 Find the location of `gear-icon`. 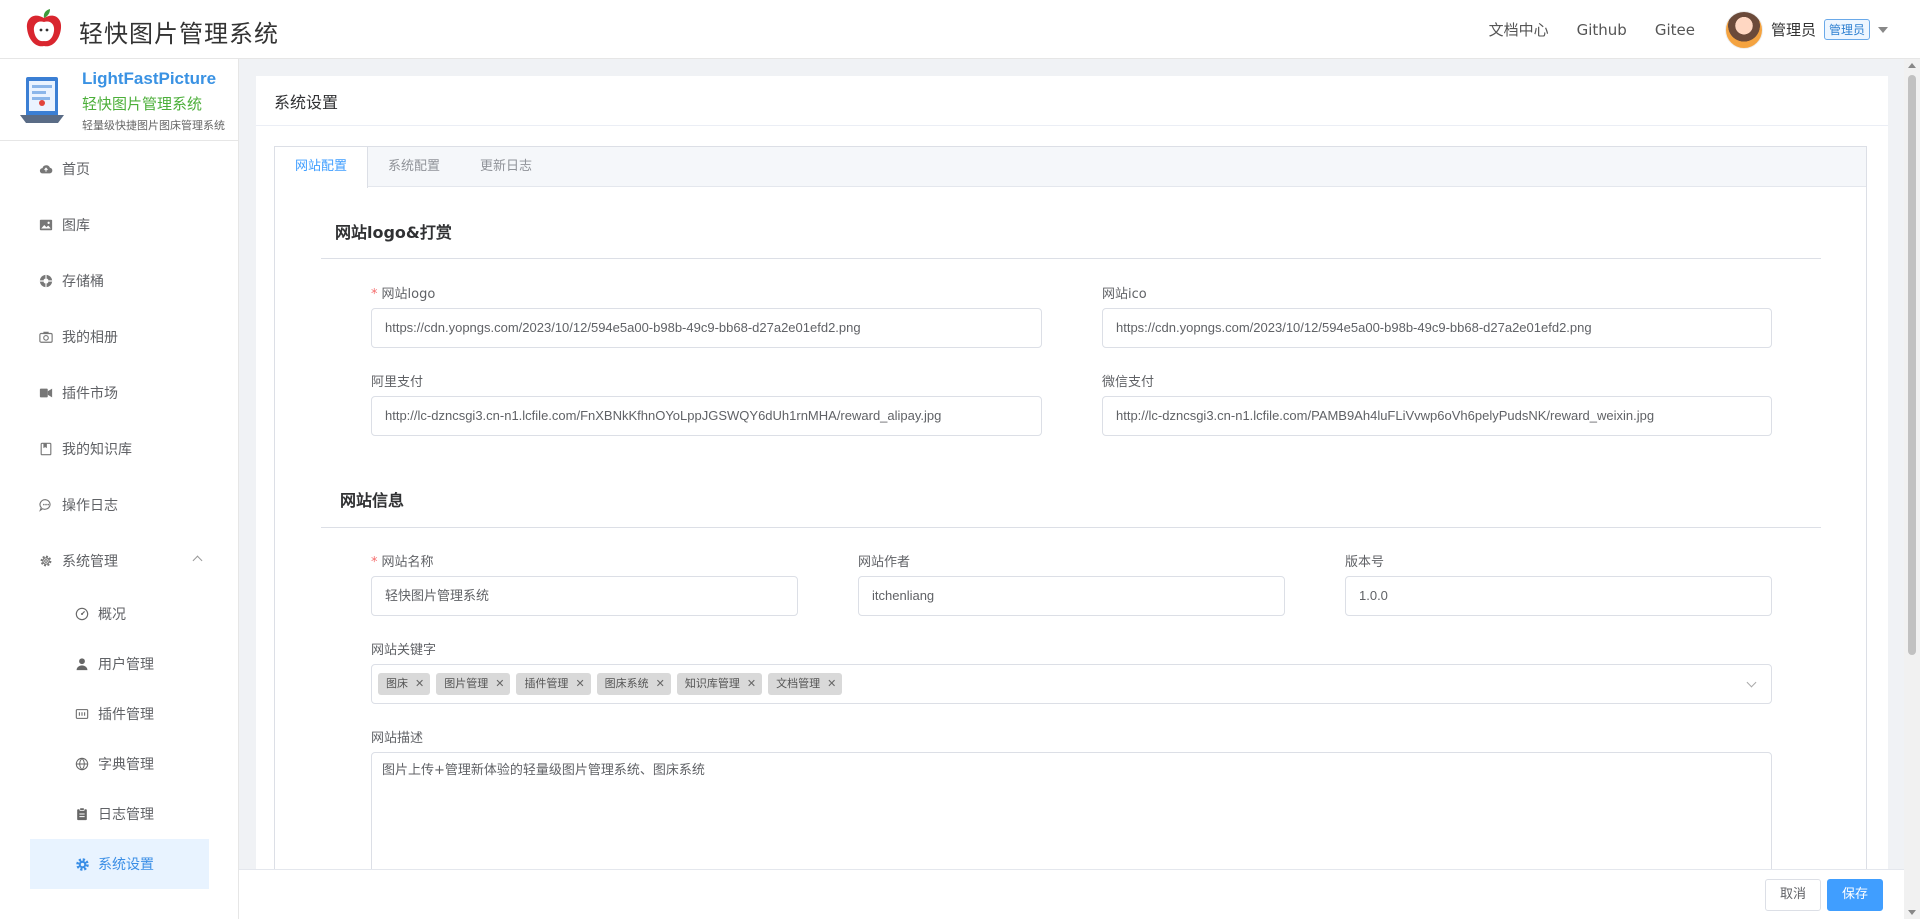

gear-icon is located at coordinates (46, 561).